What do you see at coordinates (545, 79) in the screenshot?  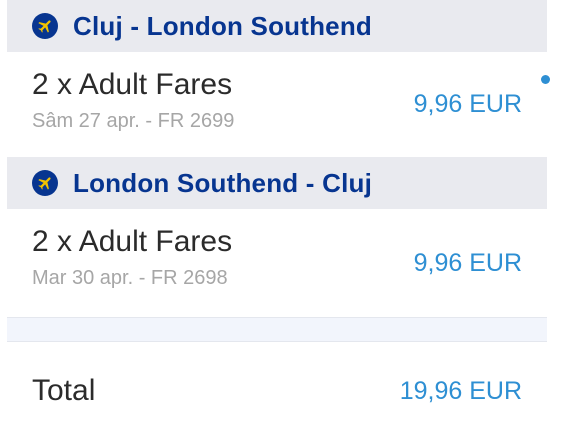 I see `scroll-indicator` at bounding box center [545, 79].